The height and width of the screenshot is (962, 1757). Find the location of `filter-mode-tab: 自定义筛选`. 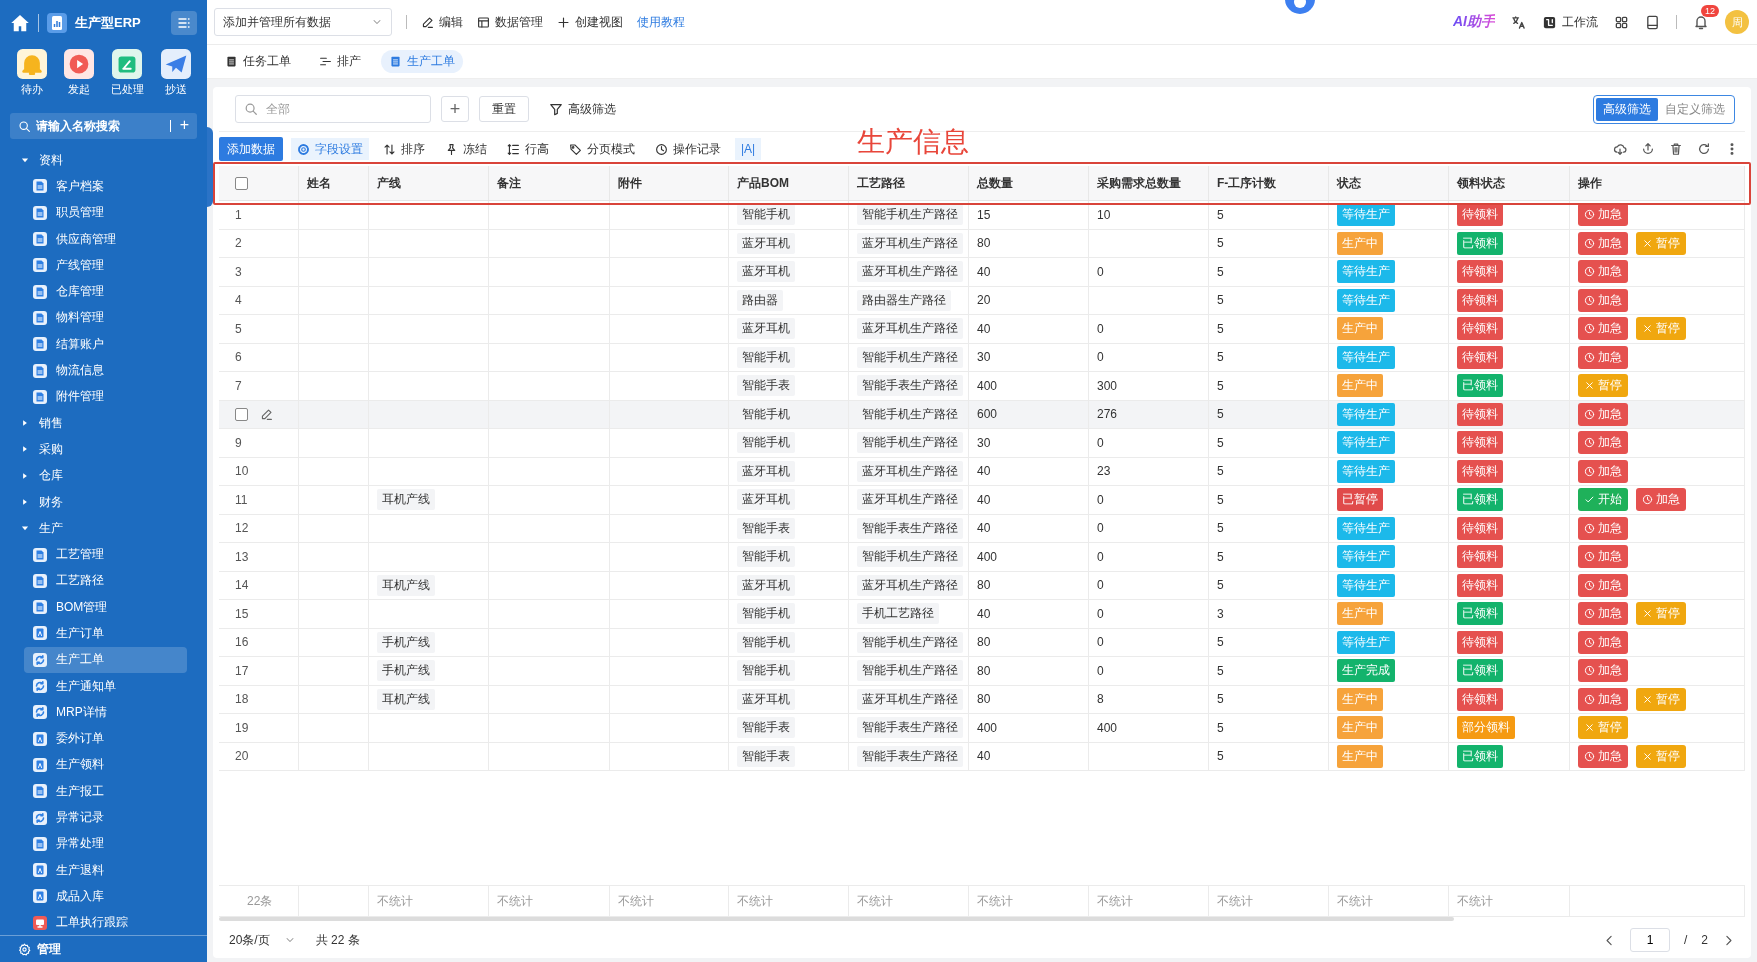

filter-mode-tab: 自定义筛选 is located at coordinates (1695, 109).